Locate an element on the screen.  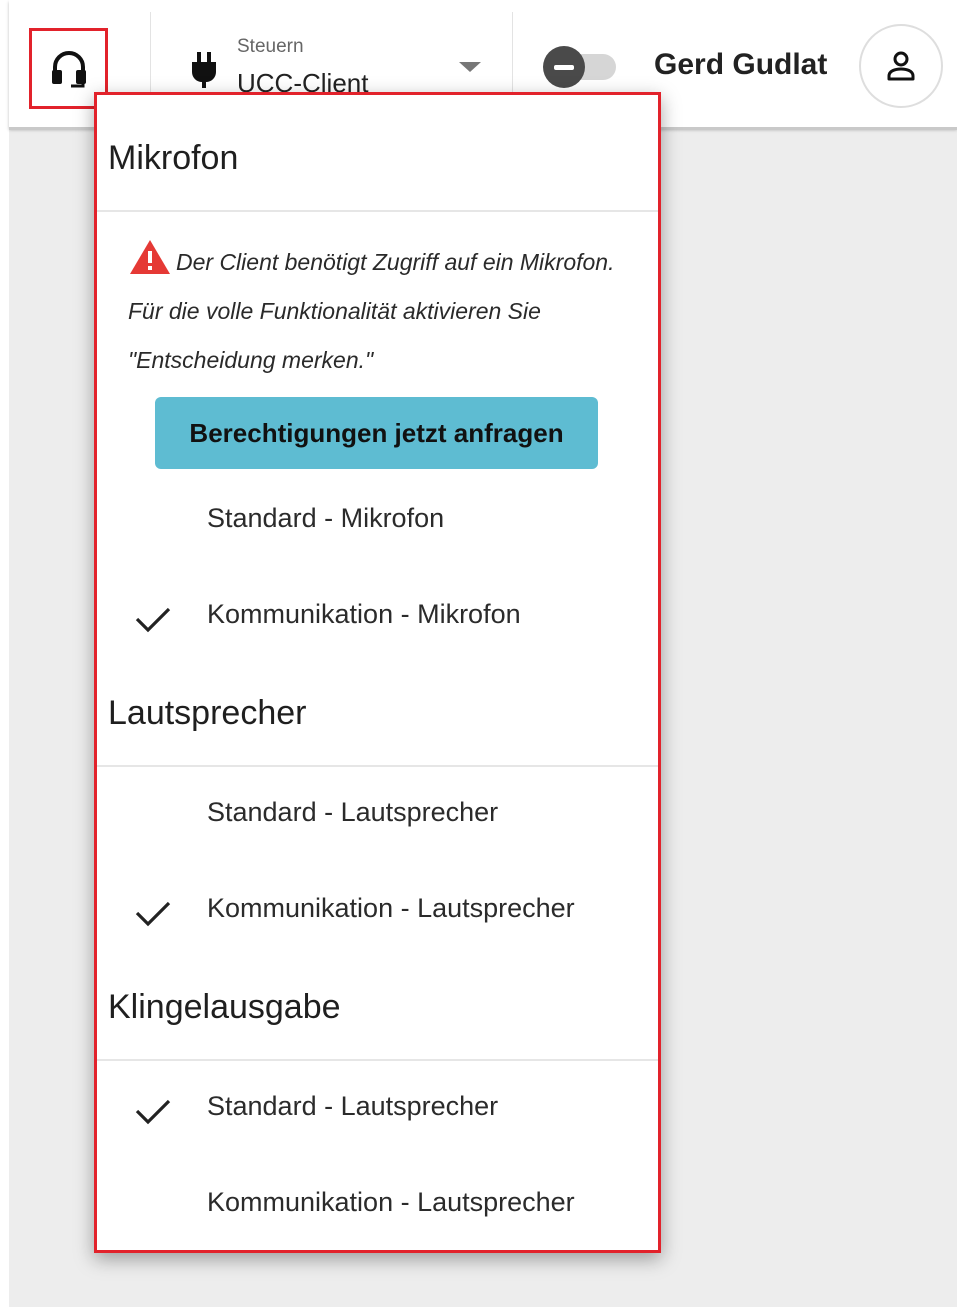
chevron-down-icon is located at coordinates (470, 67).